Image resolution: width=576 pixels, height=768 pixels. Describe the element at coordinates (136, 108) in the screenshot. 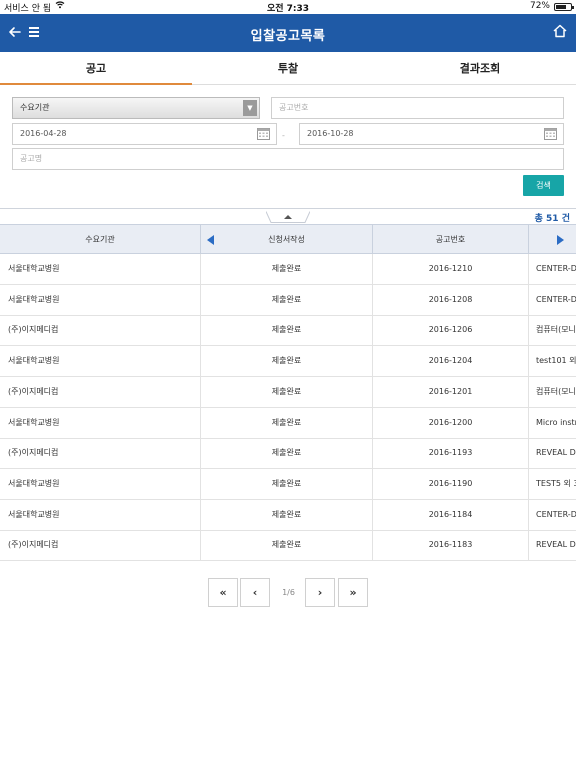

I see `agency-select: 수요기관 ▼` at that location.